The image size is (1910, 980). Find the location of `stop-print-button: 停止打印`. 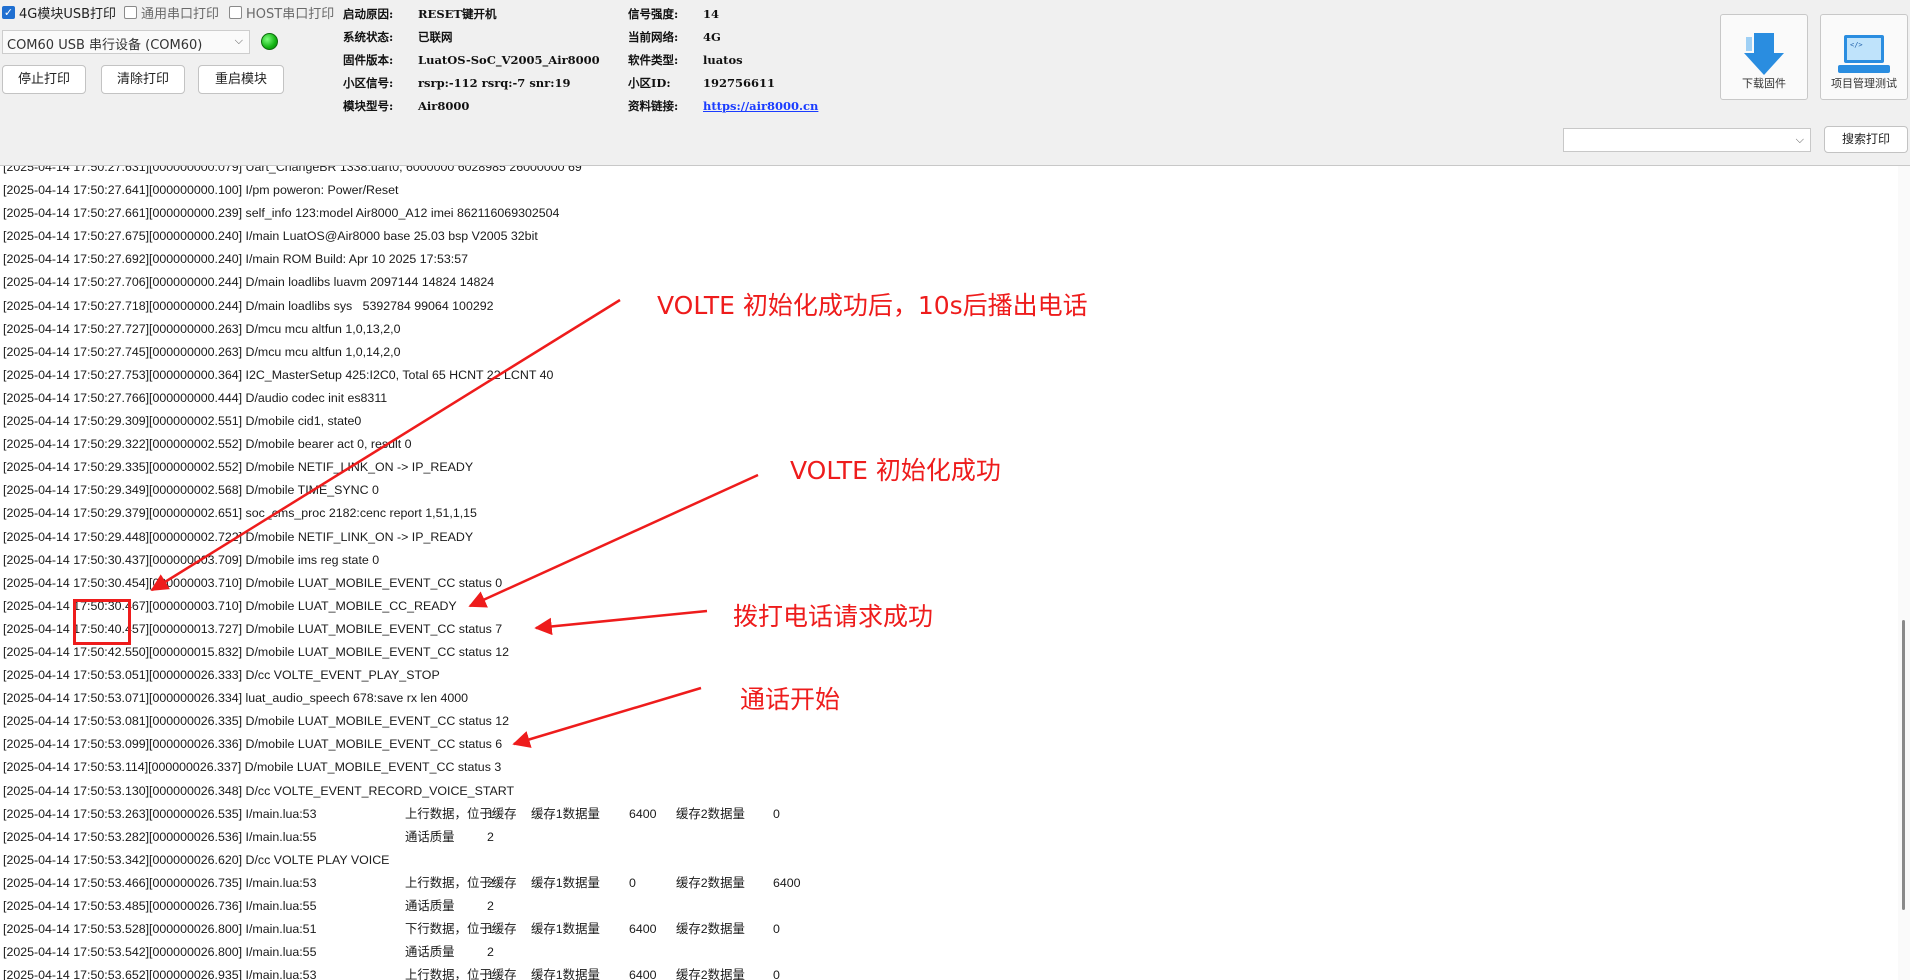

stop-print-button: 停止打印 is located at coordinates (44, 79).